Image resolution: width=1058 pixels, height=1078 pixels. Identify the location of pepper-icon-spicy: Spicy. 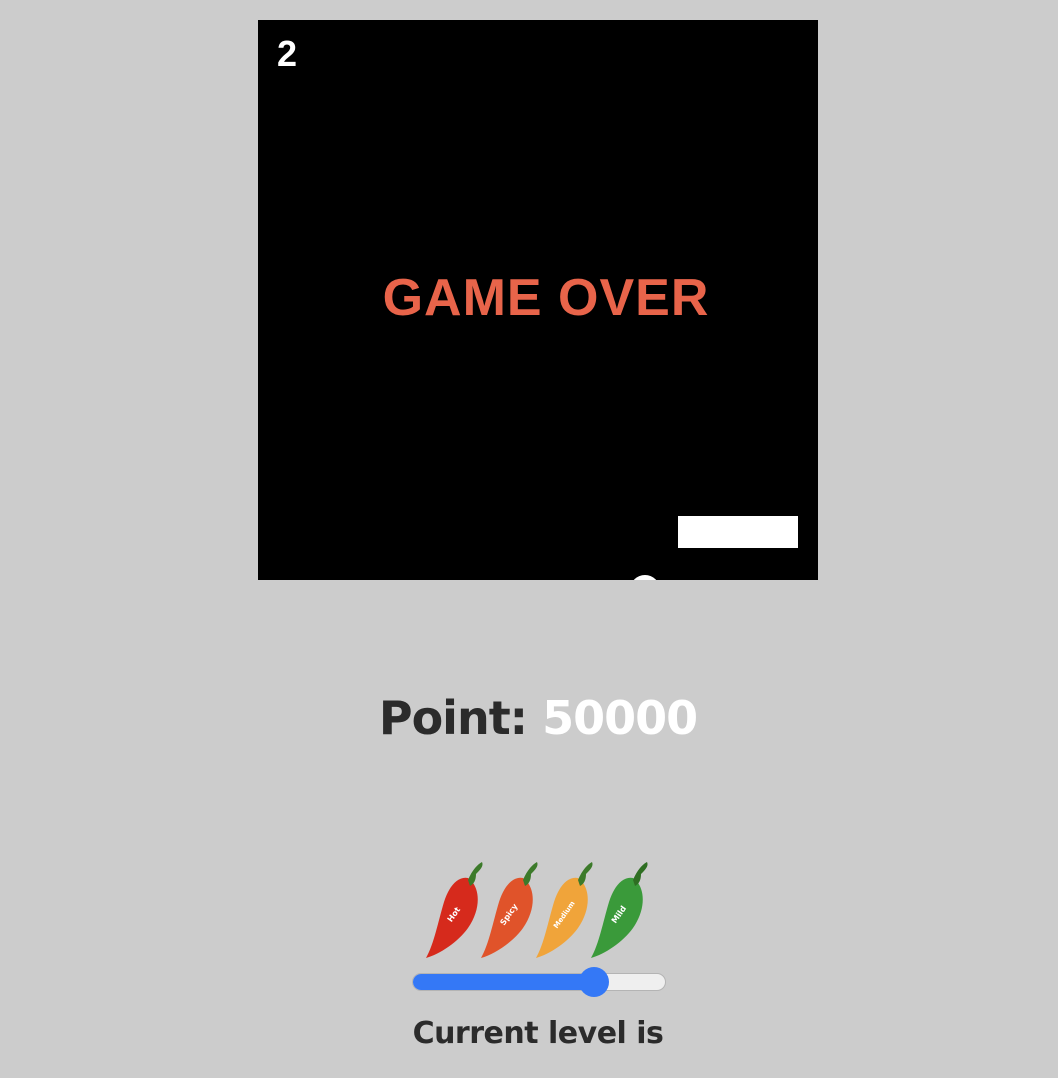
(509, 910).